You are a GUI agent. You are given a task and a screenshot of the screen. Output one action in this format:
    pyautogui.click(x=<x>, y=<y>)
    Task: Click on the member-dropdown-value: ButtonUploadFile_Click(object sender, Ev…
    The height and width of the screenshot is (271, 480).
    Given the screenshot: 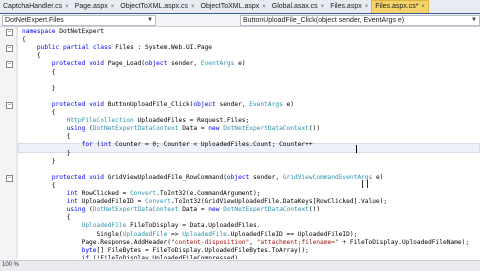 What is the action you would take?
    pyautogui.click(x=324, y=20)
    